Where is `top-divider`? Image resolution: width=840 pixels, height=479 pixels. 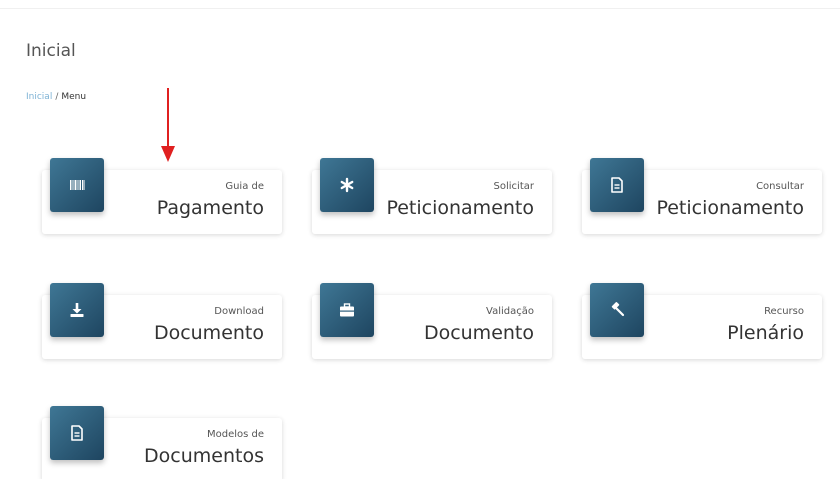 top-divider is located at coordinates (420, 8).